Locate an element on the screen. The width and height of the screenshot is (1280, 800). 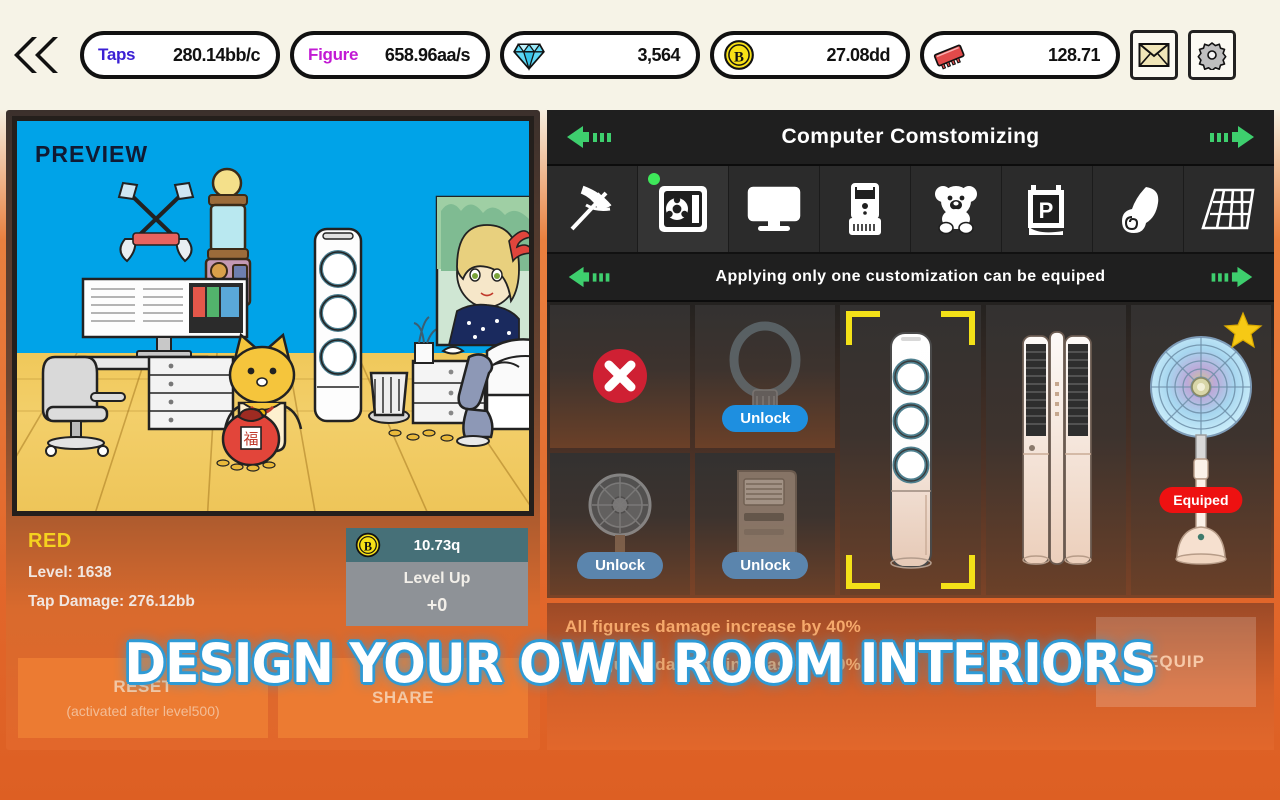
category-pc-case is located at coordinates (683, 209).